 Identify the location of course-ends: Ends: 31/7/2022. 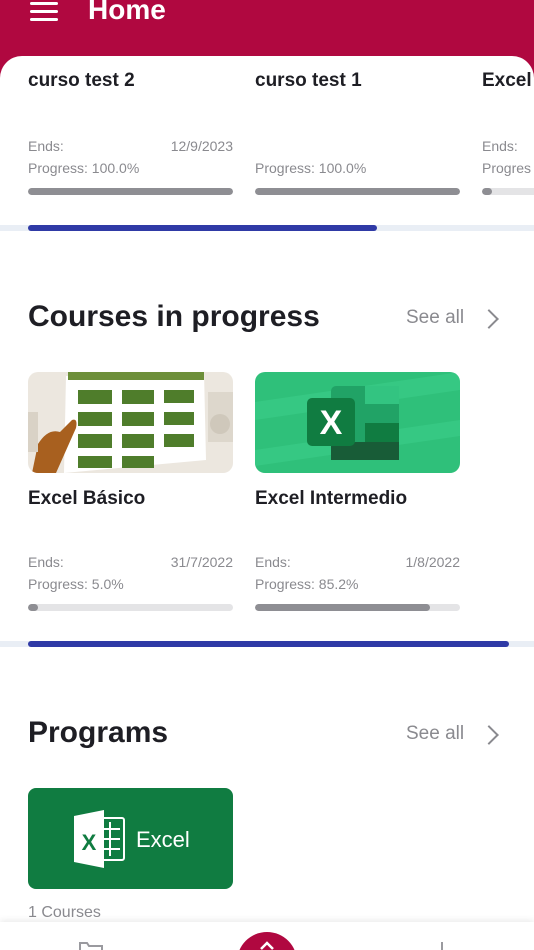
(130, 562).